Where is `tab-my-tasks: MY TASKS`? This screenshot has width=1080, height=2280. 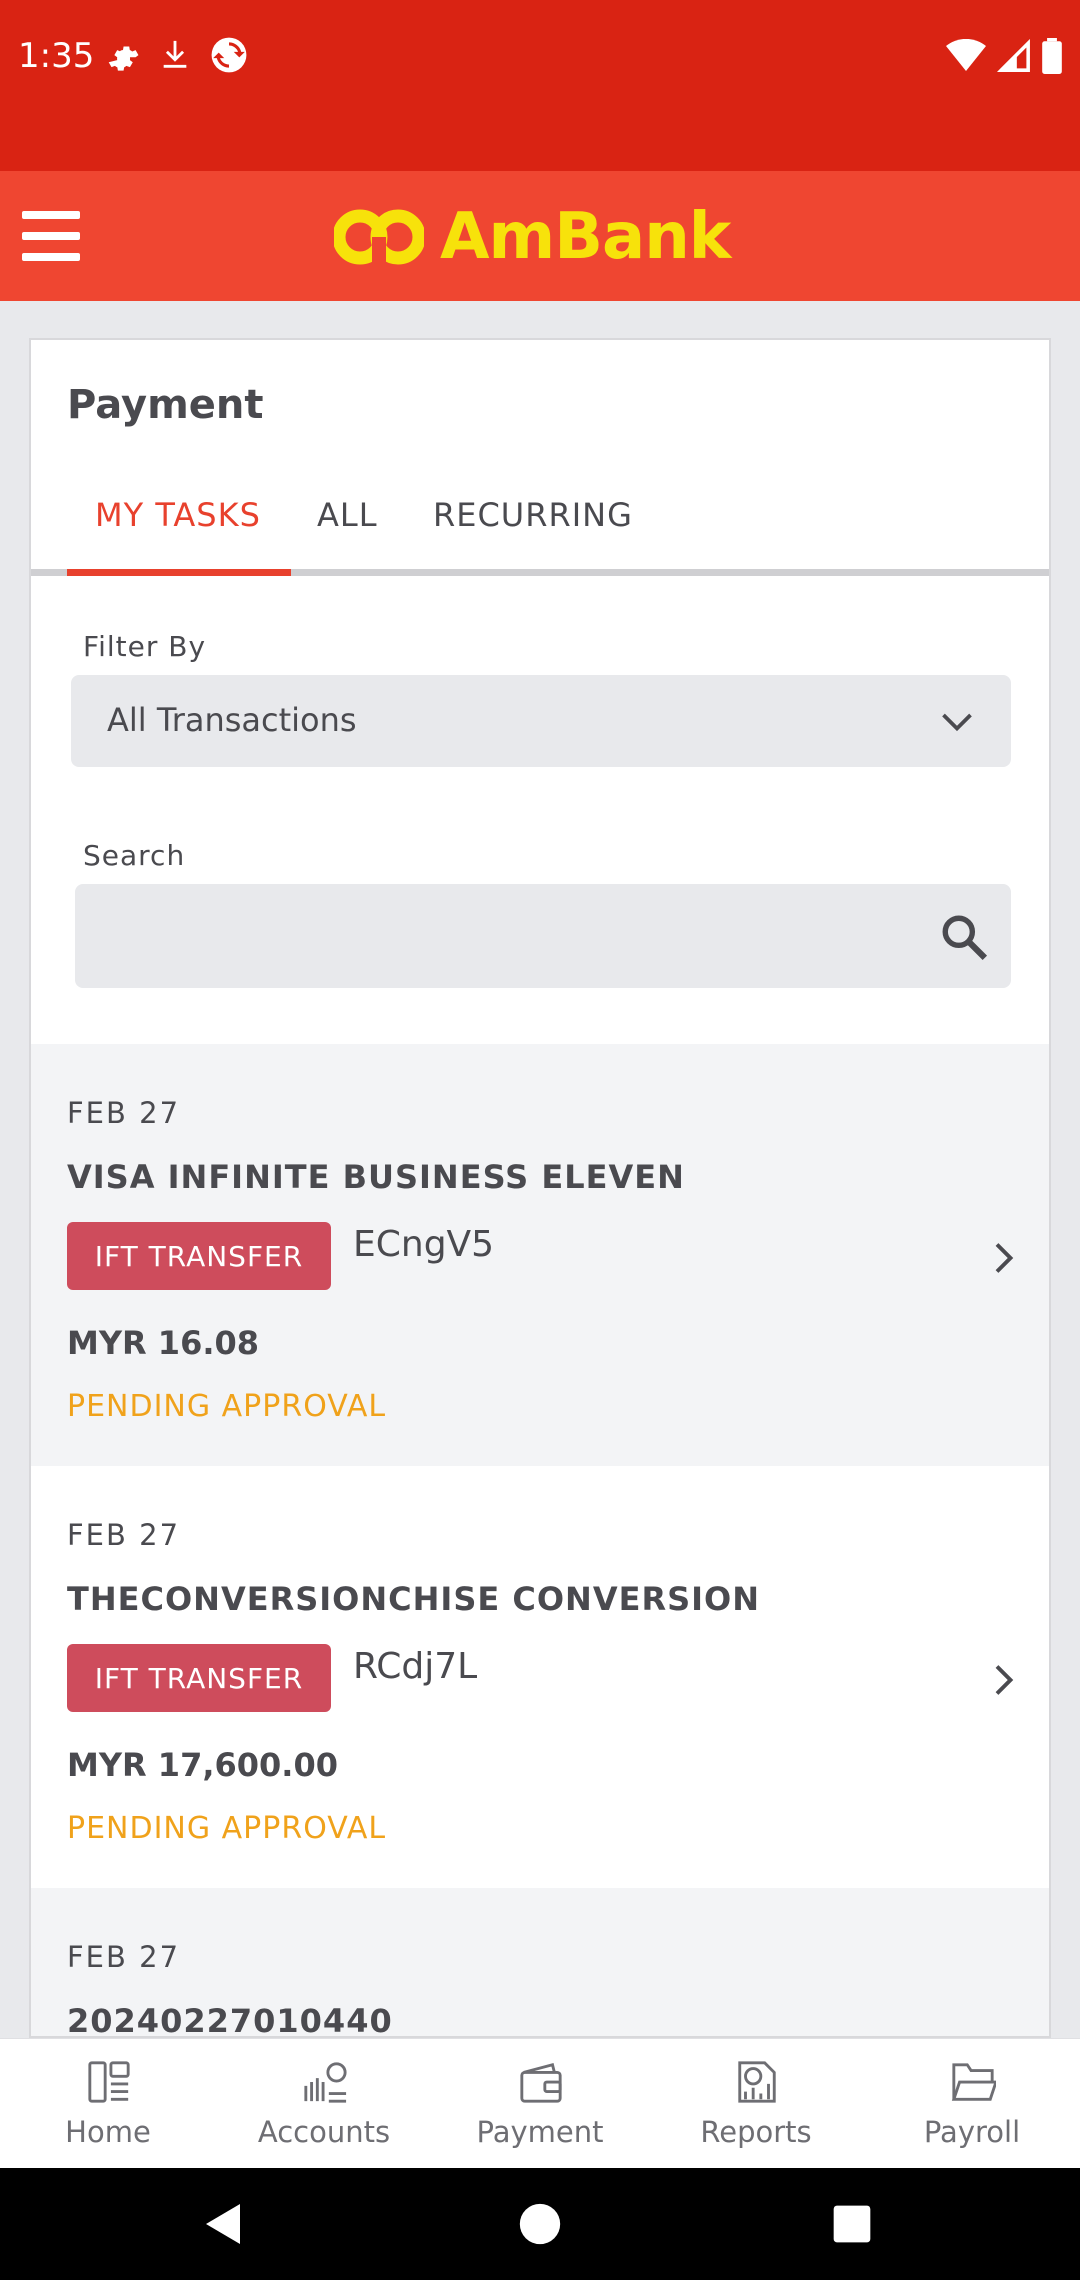
tab-my-tasks: MY TASKS is located at coordinates (178, 533).